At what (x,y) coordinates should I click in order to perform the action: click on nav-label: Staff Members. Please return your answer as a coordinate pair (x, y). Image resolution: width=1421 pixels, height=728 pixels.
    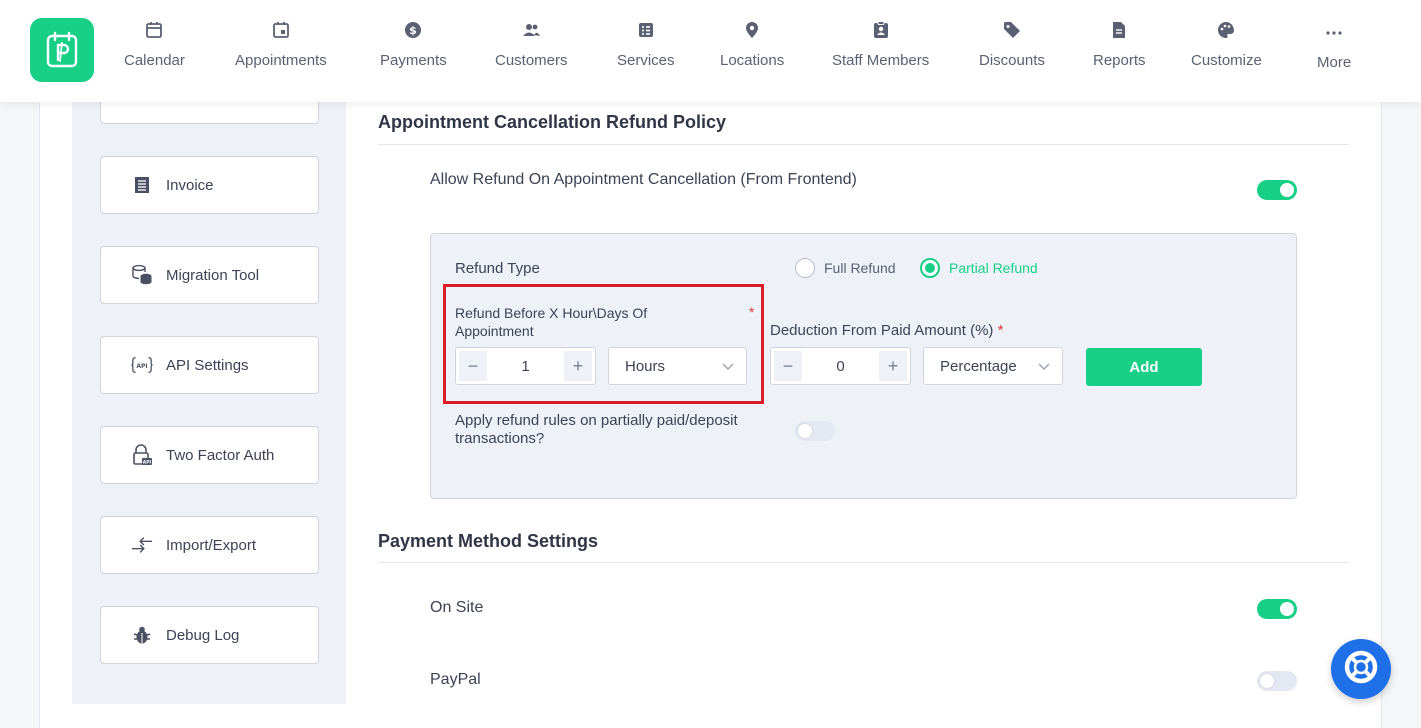
    Looking at the image, I should click on (881, 60).